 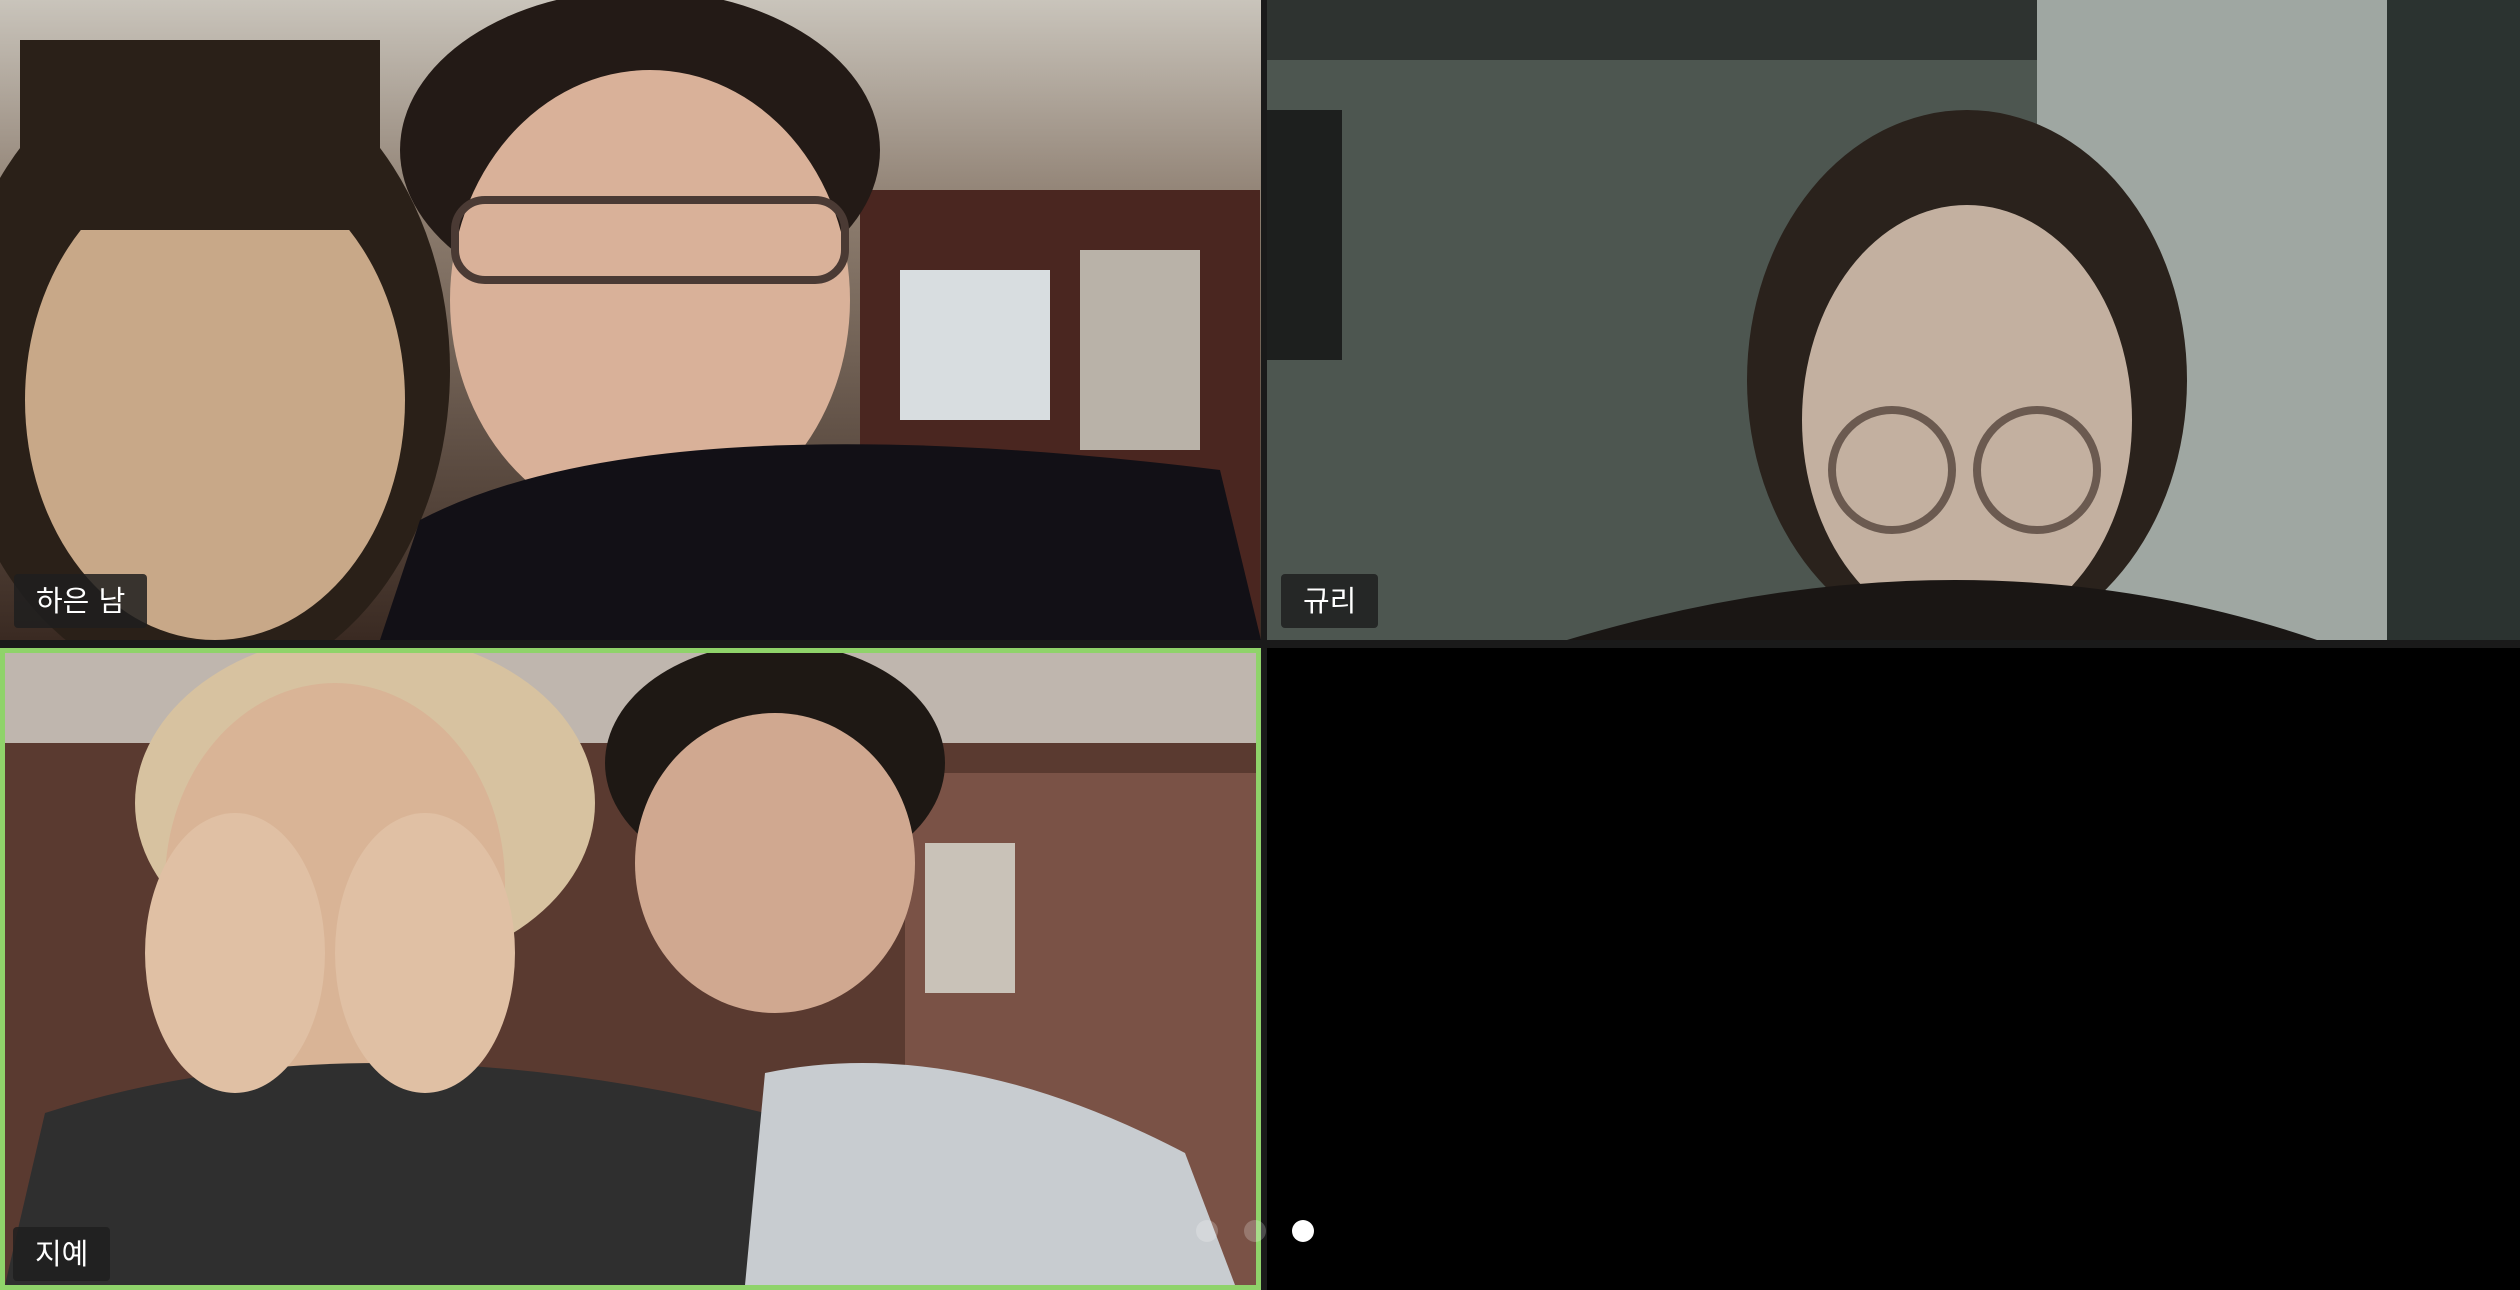 I want to click on gallery-pagination, so click(x=1255, y=1231).